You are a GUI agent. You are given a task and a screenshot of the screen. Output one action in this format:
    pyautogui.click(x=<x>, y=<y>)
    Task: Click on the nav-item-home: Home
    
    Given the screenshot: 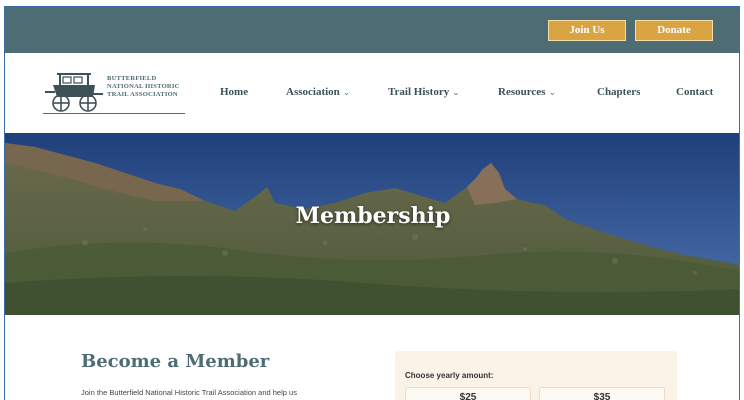 What is the action you would take?
    pyautogui.click(x=234, y=92)
    